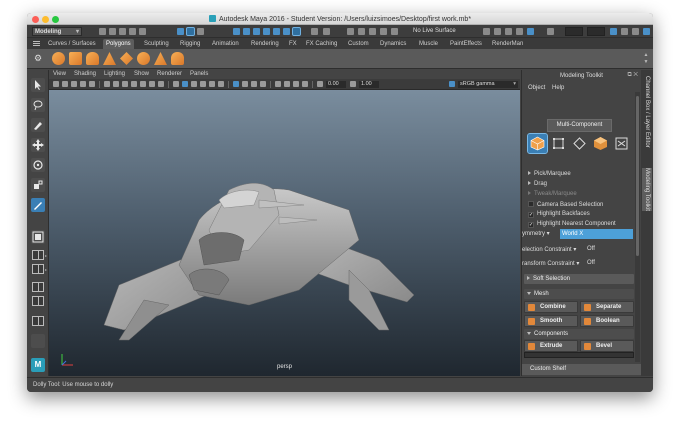 This screenshot has width=680, height=432. I want to click on new-scene-icon, so click(102, 31).